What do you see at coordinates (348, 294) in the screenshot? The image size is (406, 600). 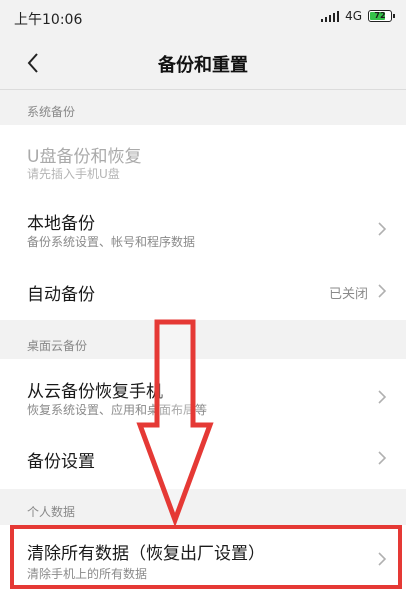 I see `auto-backup-status: 已关闭` at bounding box center [348, 294].